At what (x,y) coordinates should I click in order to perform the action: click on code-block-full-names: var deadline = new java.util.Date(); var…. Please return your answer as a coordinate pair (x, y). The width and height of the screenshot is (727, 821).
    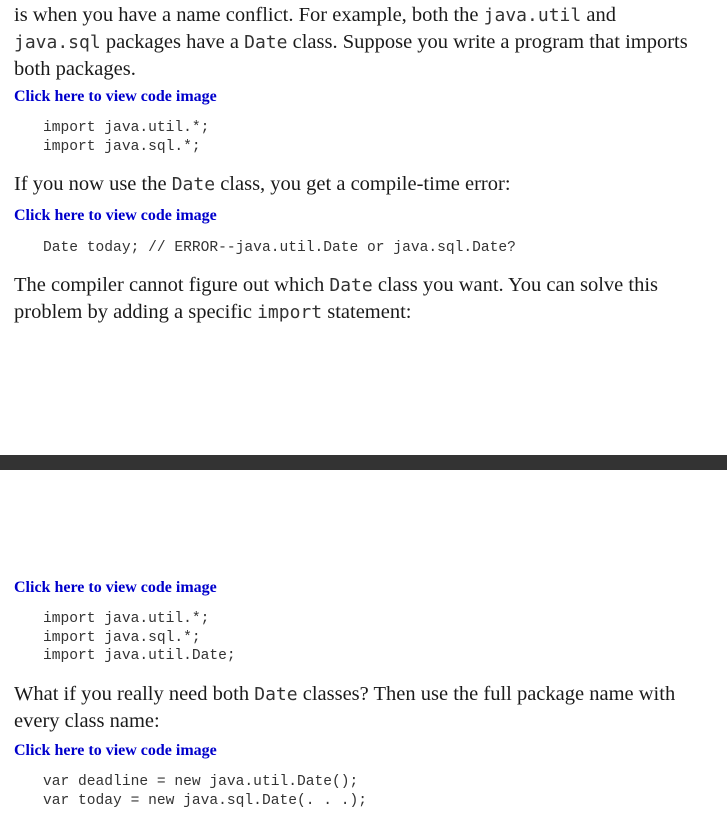
    Looking at the image, I should click on (205, 791).